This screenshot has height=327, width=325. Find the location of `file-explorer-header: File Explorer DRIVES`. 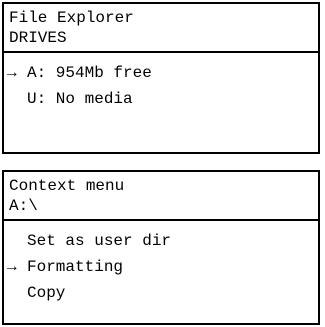

file-explorer-header: File Explorer DRIVES is located at coordinates (161, 28).